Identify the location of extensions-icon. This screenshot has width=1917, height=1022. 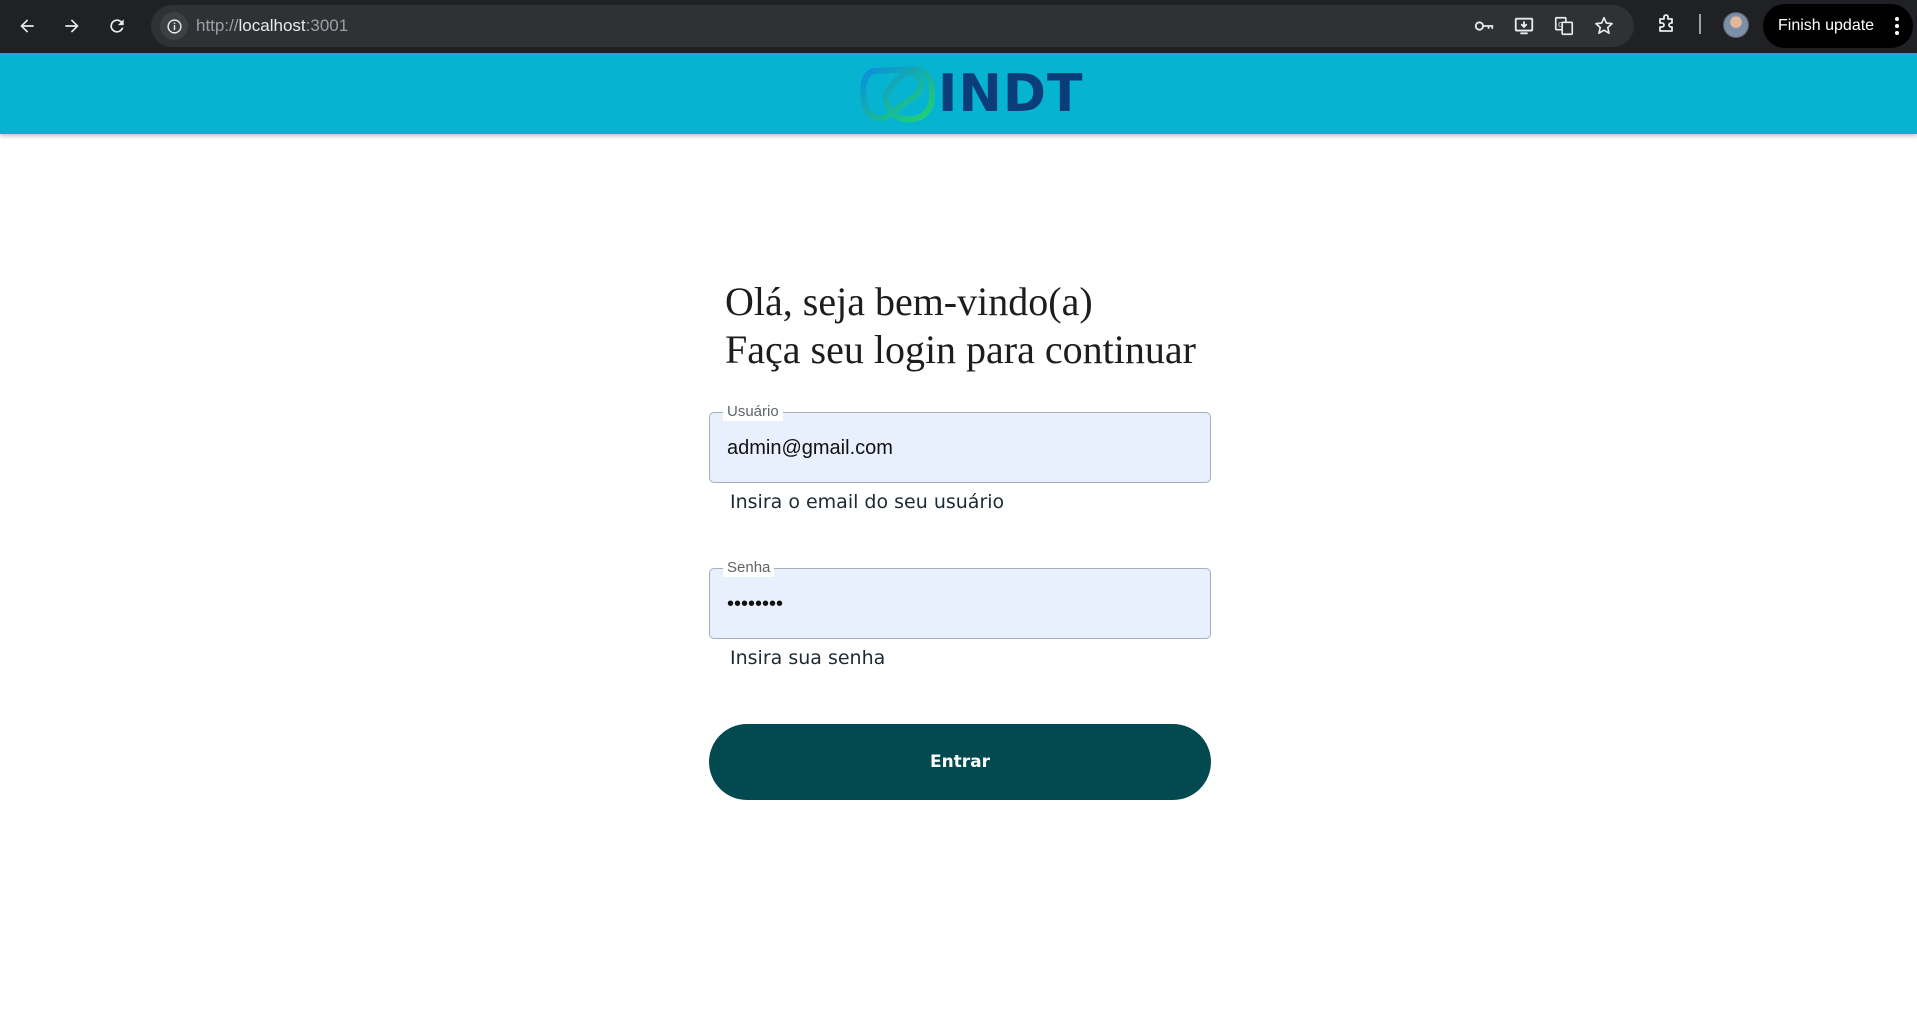
(1666, 23).